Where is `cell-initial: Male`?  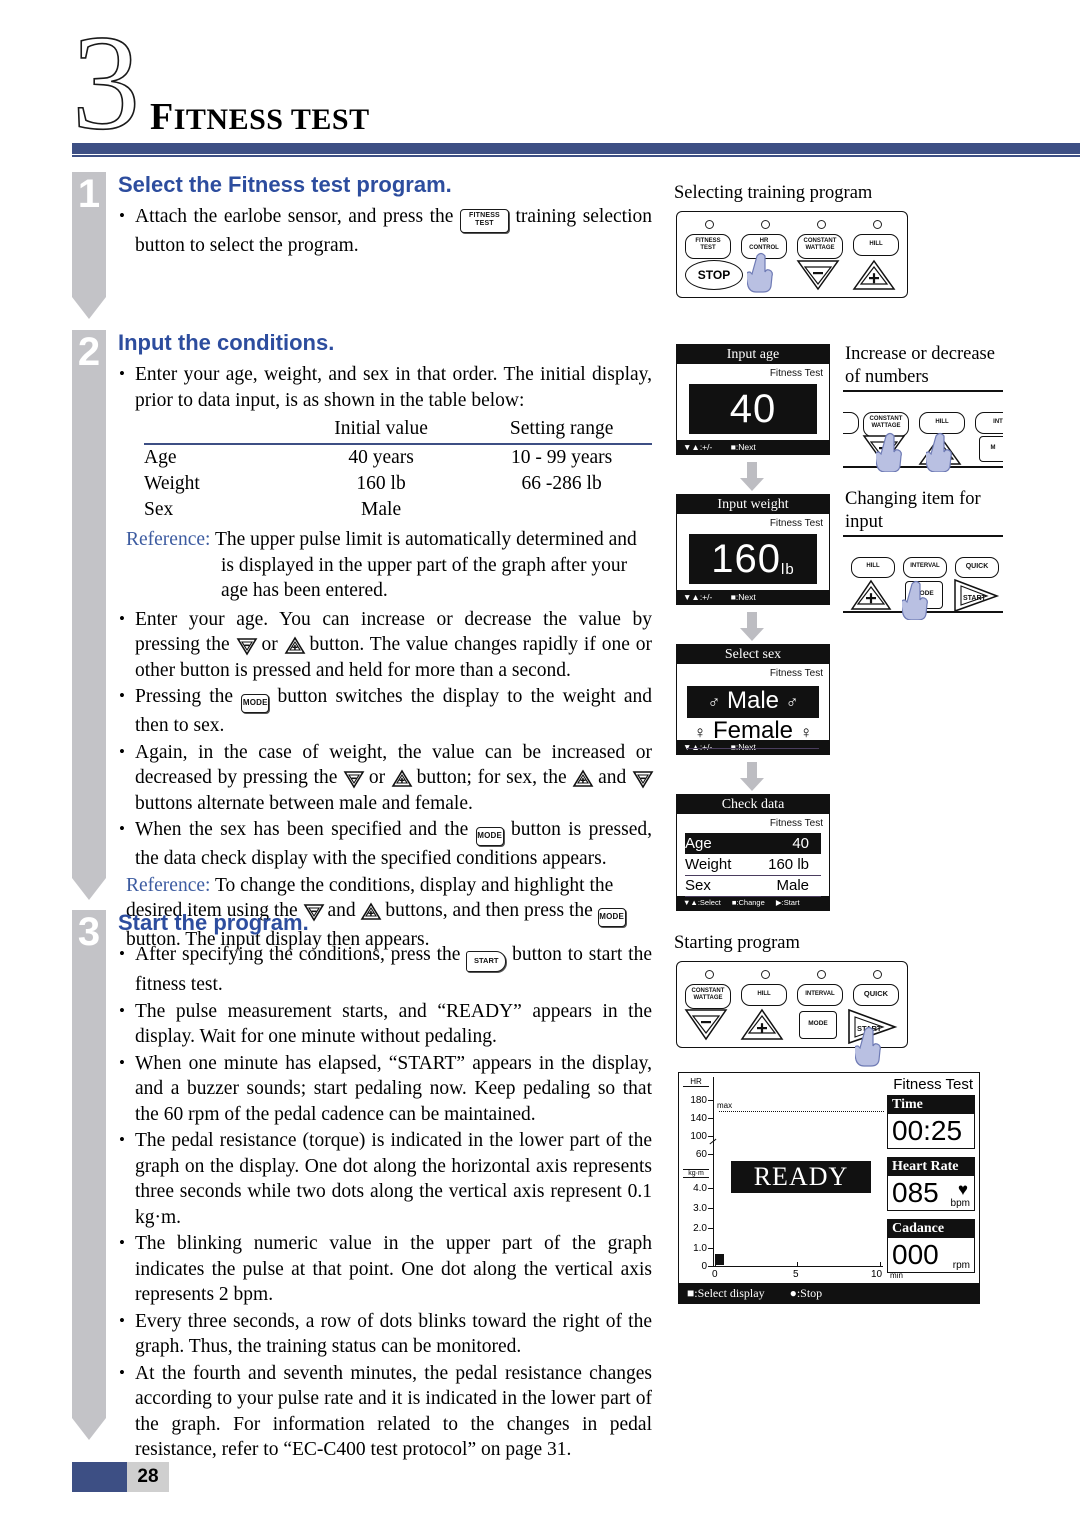 cell-initial: Male is located at coordinates (381, 509).